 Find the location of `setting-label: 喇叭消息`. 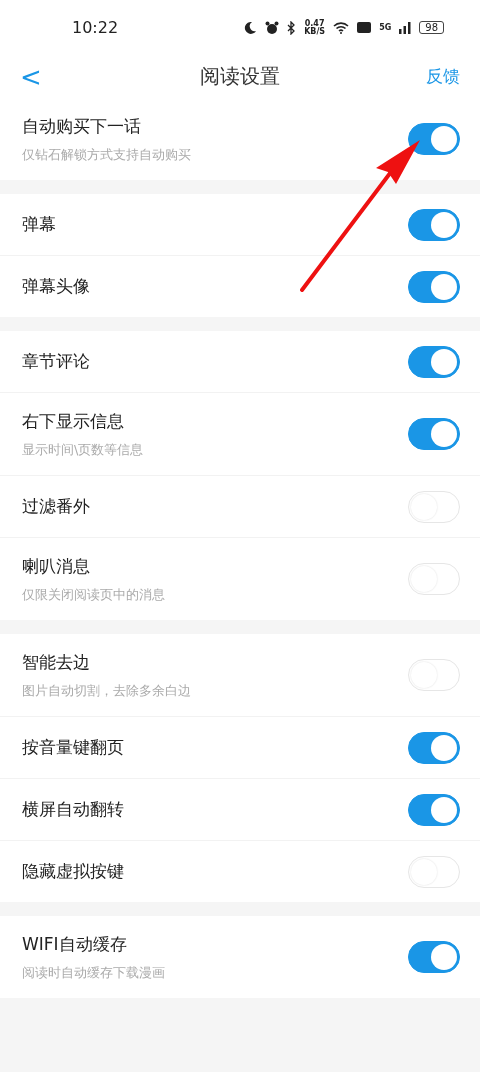

setting-label: 喇叭消息 is located at coordinates (56, 566).